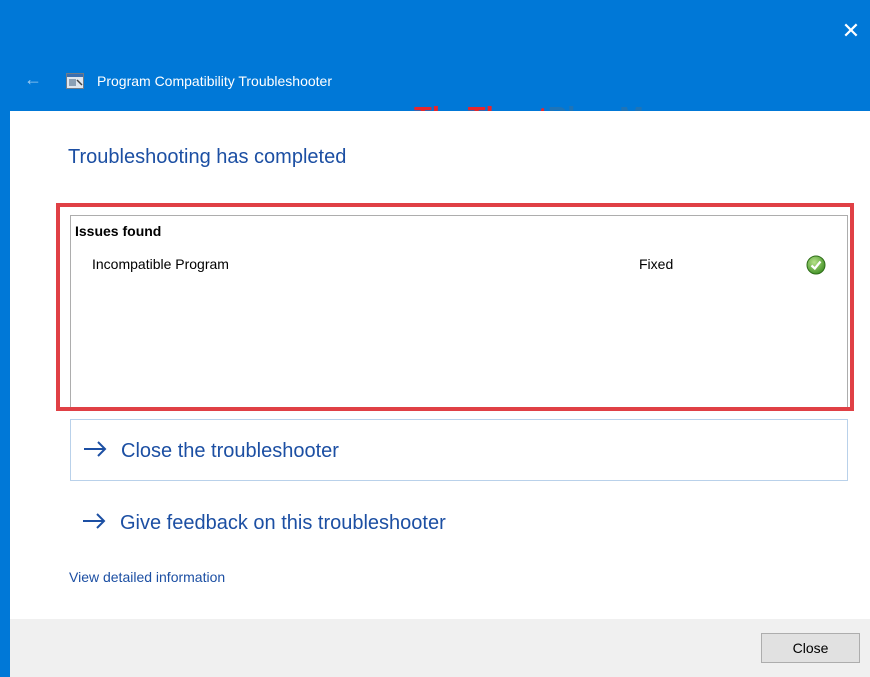 The image size is (870, 677). I want to click on issue-name: Incompatible Program, so click(160, 264).